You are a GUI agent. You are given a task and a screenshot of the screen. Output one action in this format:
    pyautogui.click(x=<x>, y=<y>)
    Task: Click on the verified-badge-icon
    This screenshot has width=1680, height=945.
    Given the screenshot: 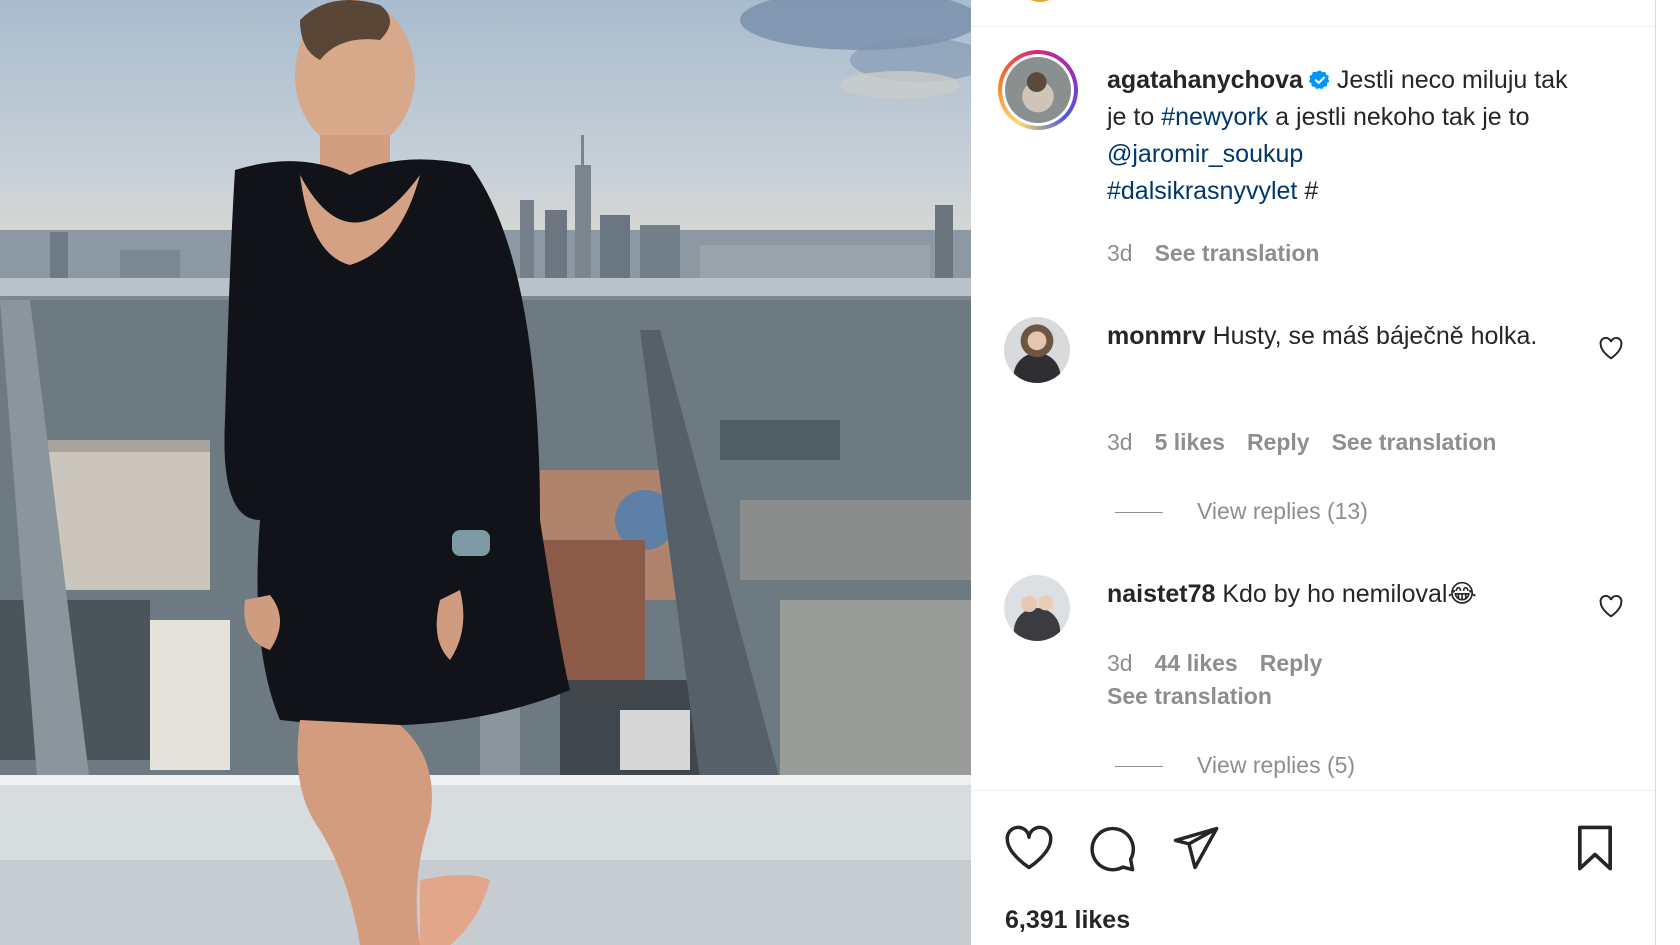 What is the action you would take?
    pyautogui.click(x=1319, y=80)
    